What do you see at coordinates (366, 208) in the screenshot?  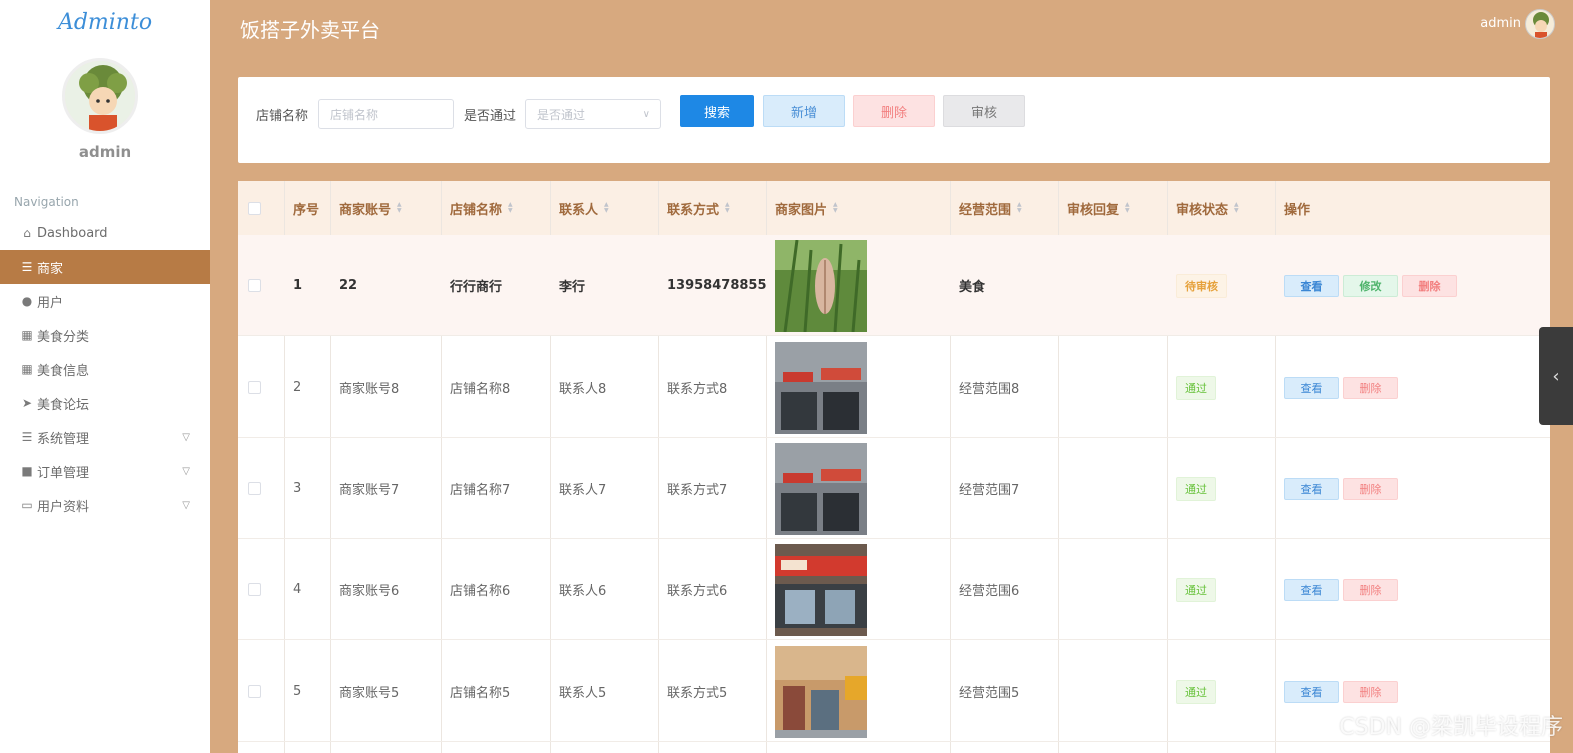 I see `col-account: 商家账号 ▲ ▼` at bounding box center [366, 208].